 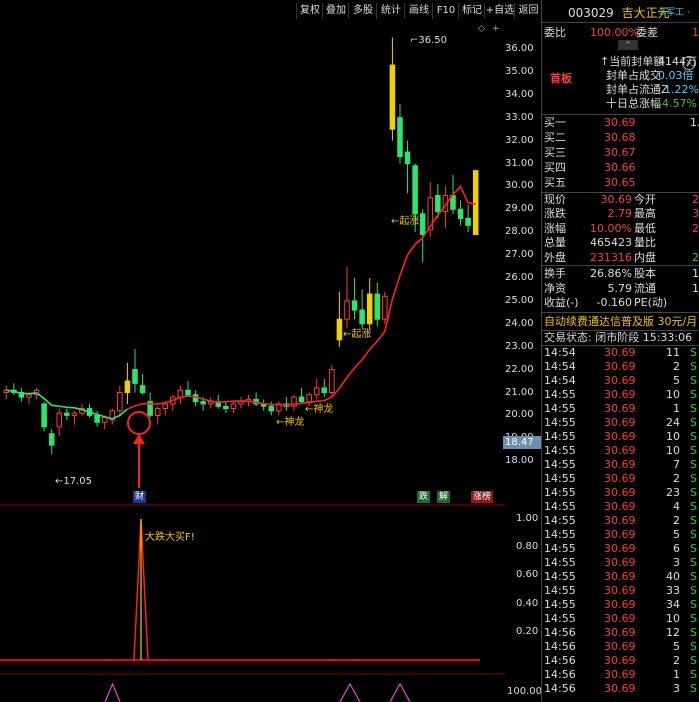 I want to click on stat-label: 总量, so click(x=555, y=243).